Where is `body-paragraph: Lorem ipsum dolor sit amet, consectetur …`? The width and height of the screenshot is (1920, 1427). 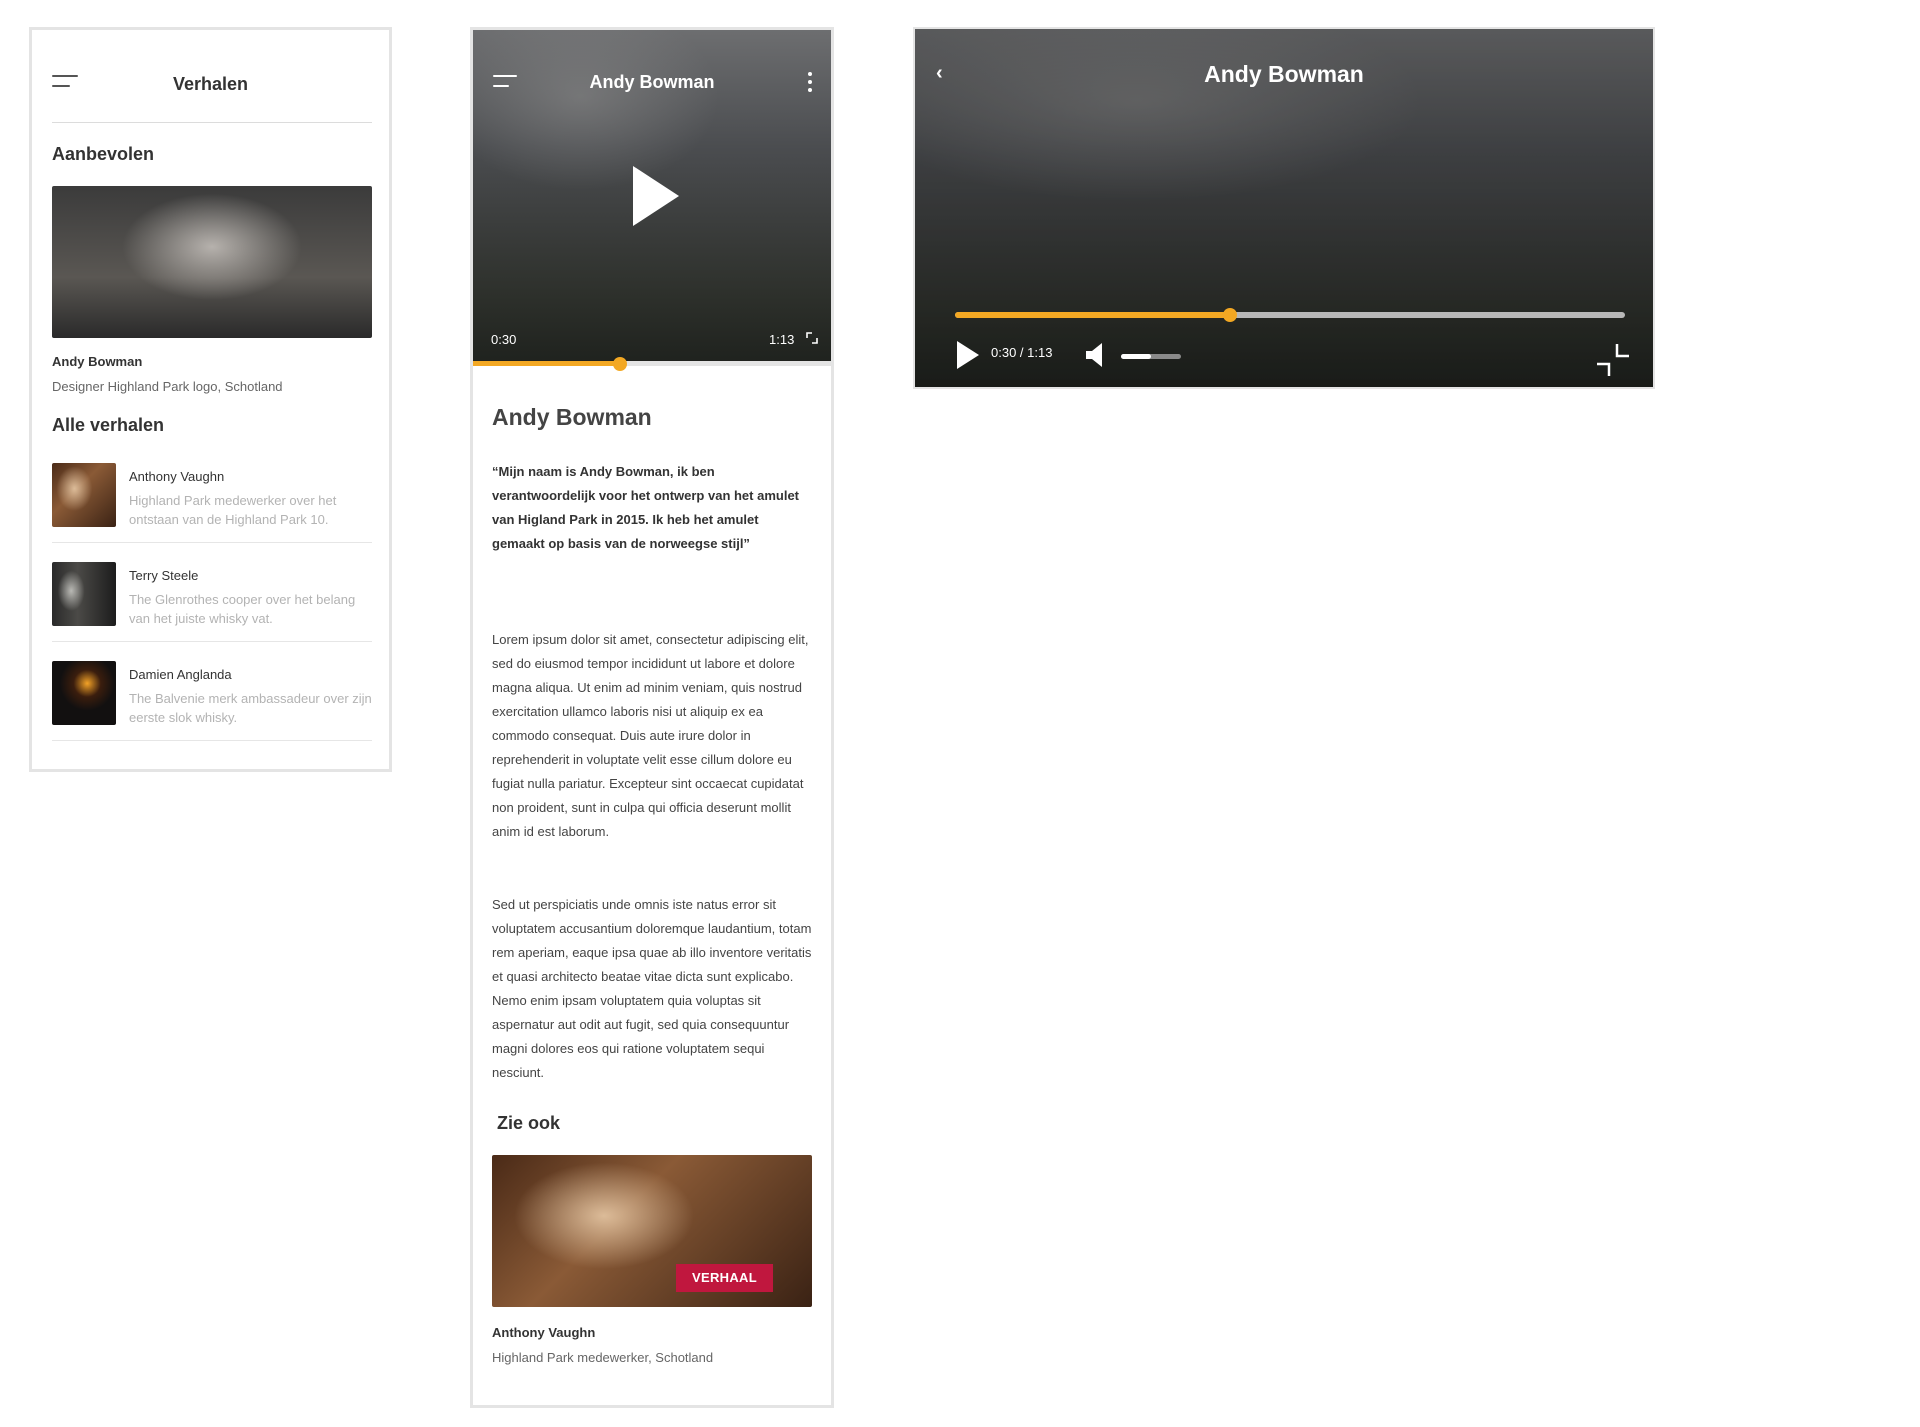 body-paragraph: Lorem ipsum dolor sit amet, consectetur … is located at coordinates (650, 735).